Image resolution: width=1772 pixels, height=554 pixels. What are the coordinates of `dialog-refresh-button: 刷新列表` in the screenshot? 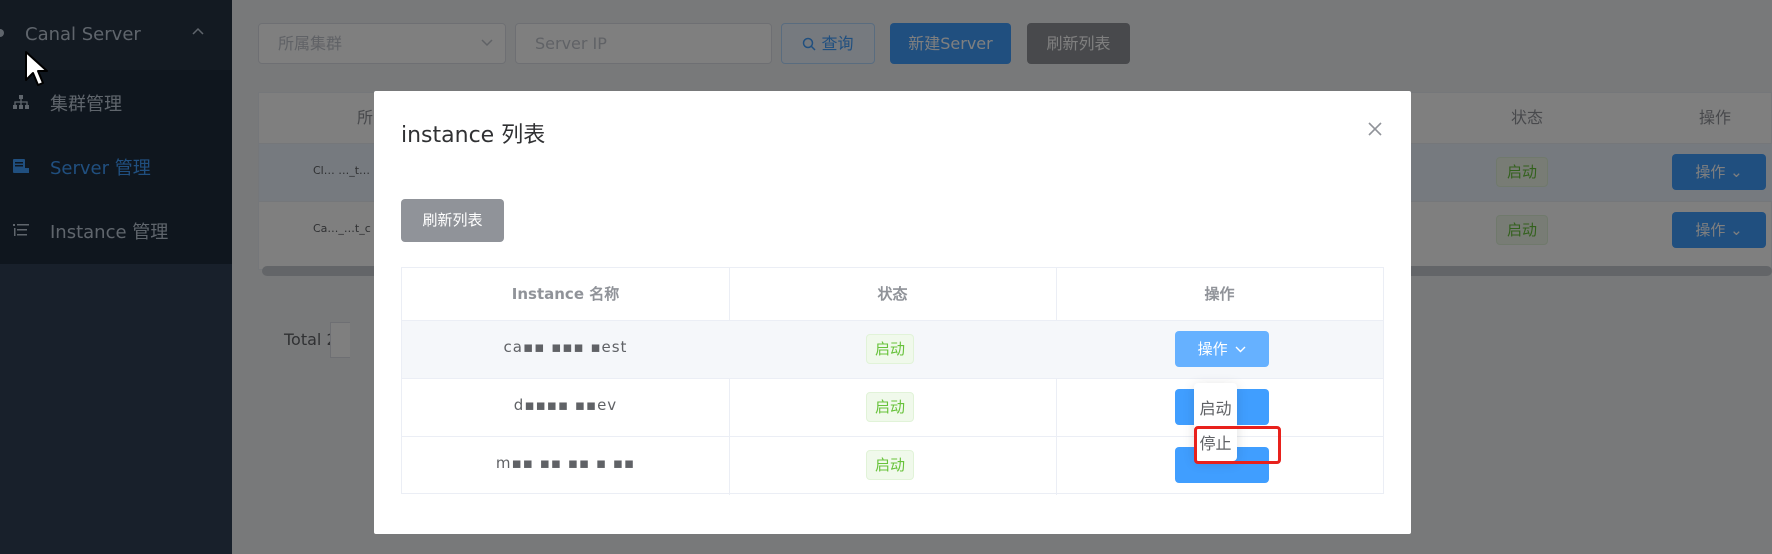 It's located at (452, 220).